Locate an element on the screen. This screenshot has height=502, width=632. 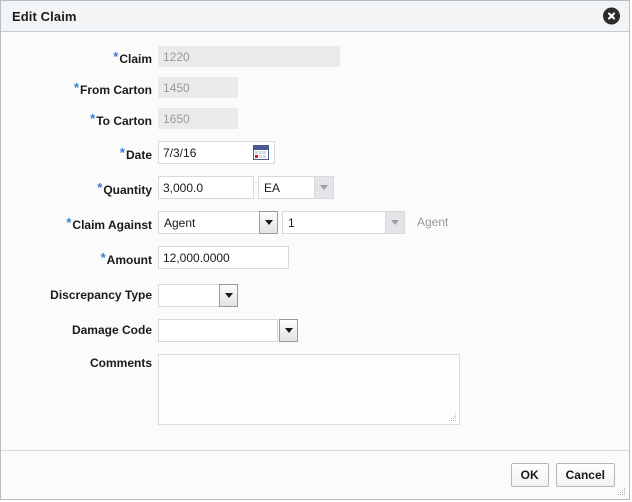
discrepancy-type-label: Discrepancy Type is located at coordinates (79, 295).